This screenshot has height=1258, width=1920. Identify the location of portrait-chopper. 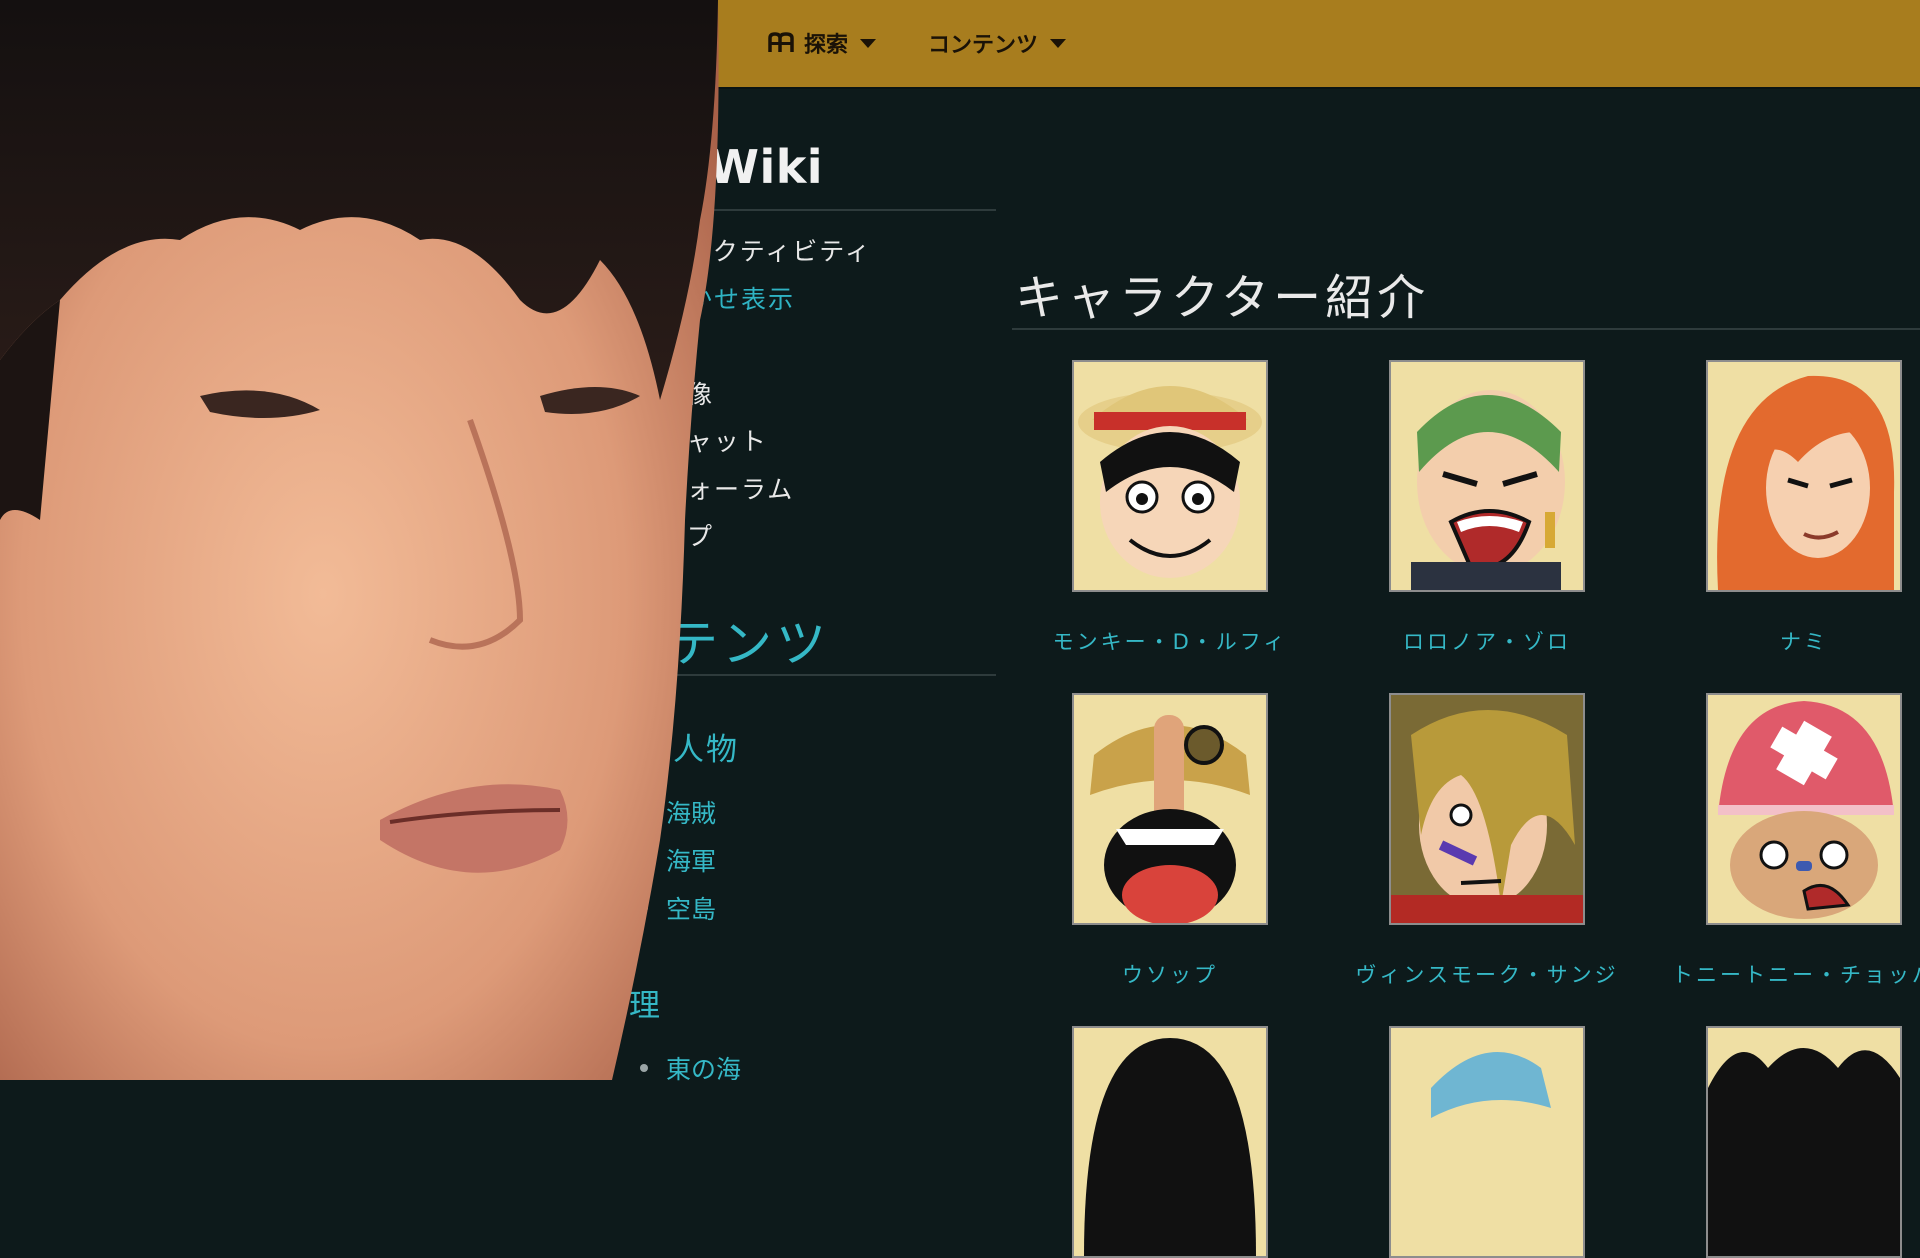
(1804, 809).